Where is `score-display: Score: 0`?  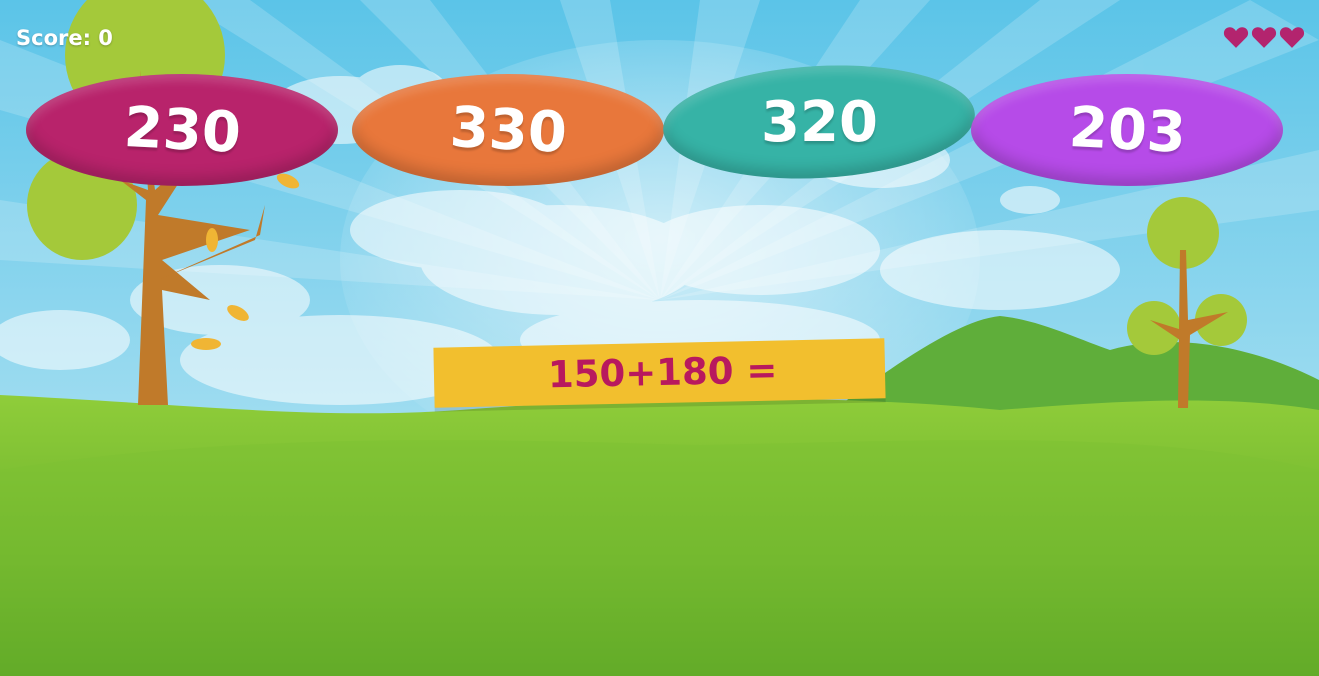
score-display: Score: 0 is located at coordinates (64, 38).